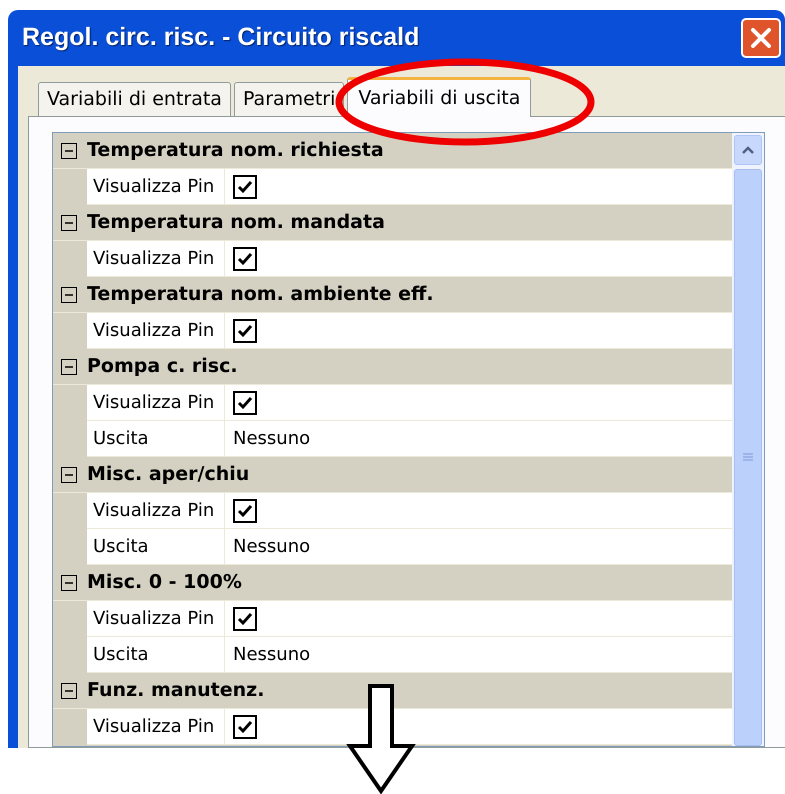 This screenshot has width=785, height=794. I want to click on grip-icon, so click(748, 457).